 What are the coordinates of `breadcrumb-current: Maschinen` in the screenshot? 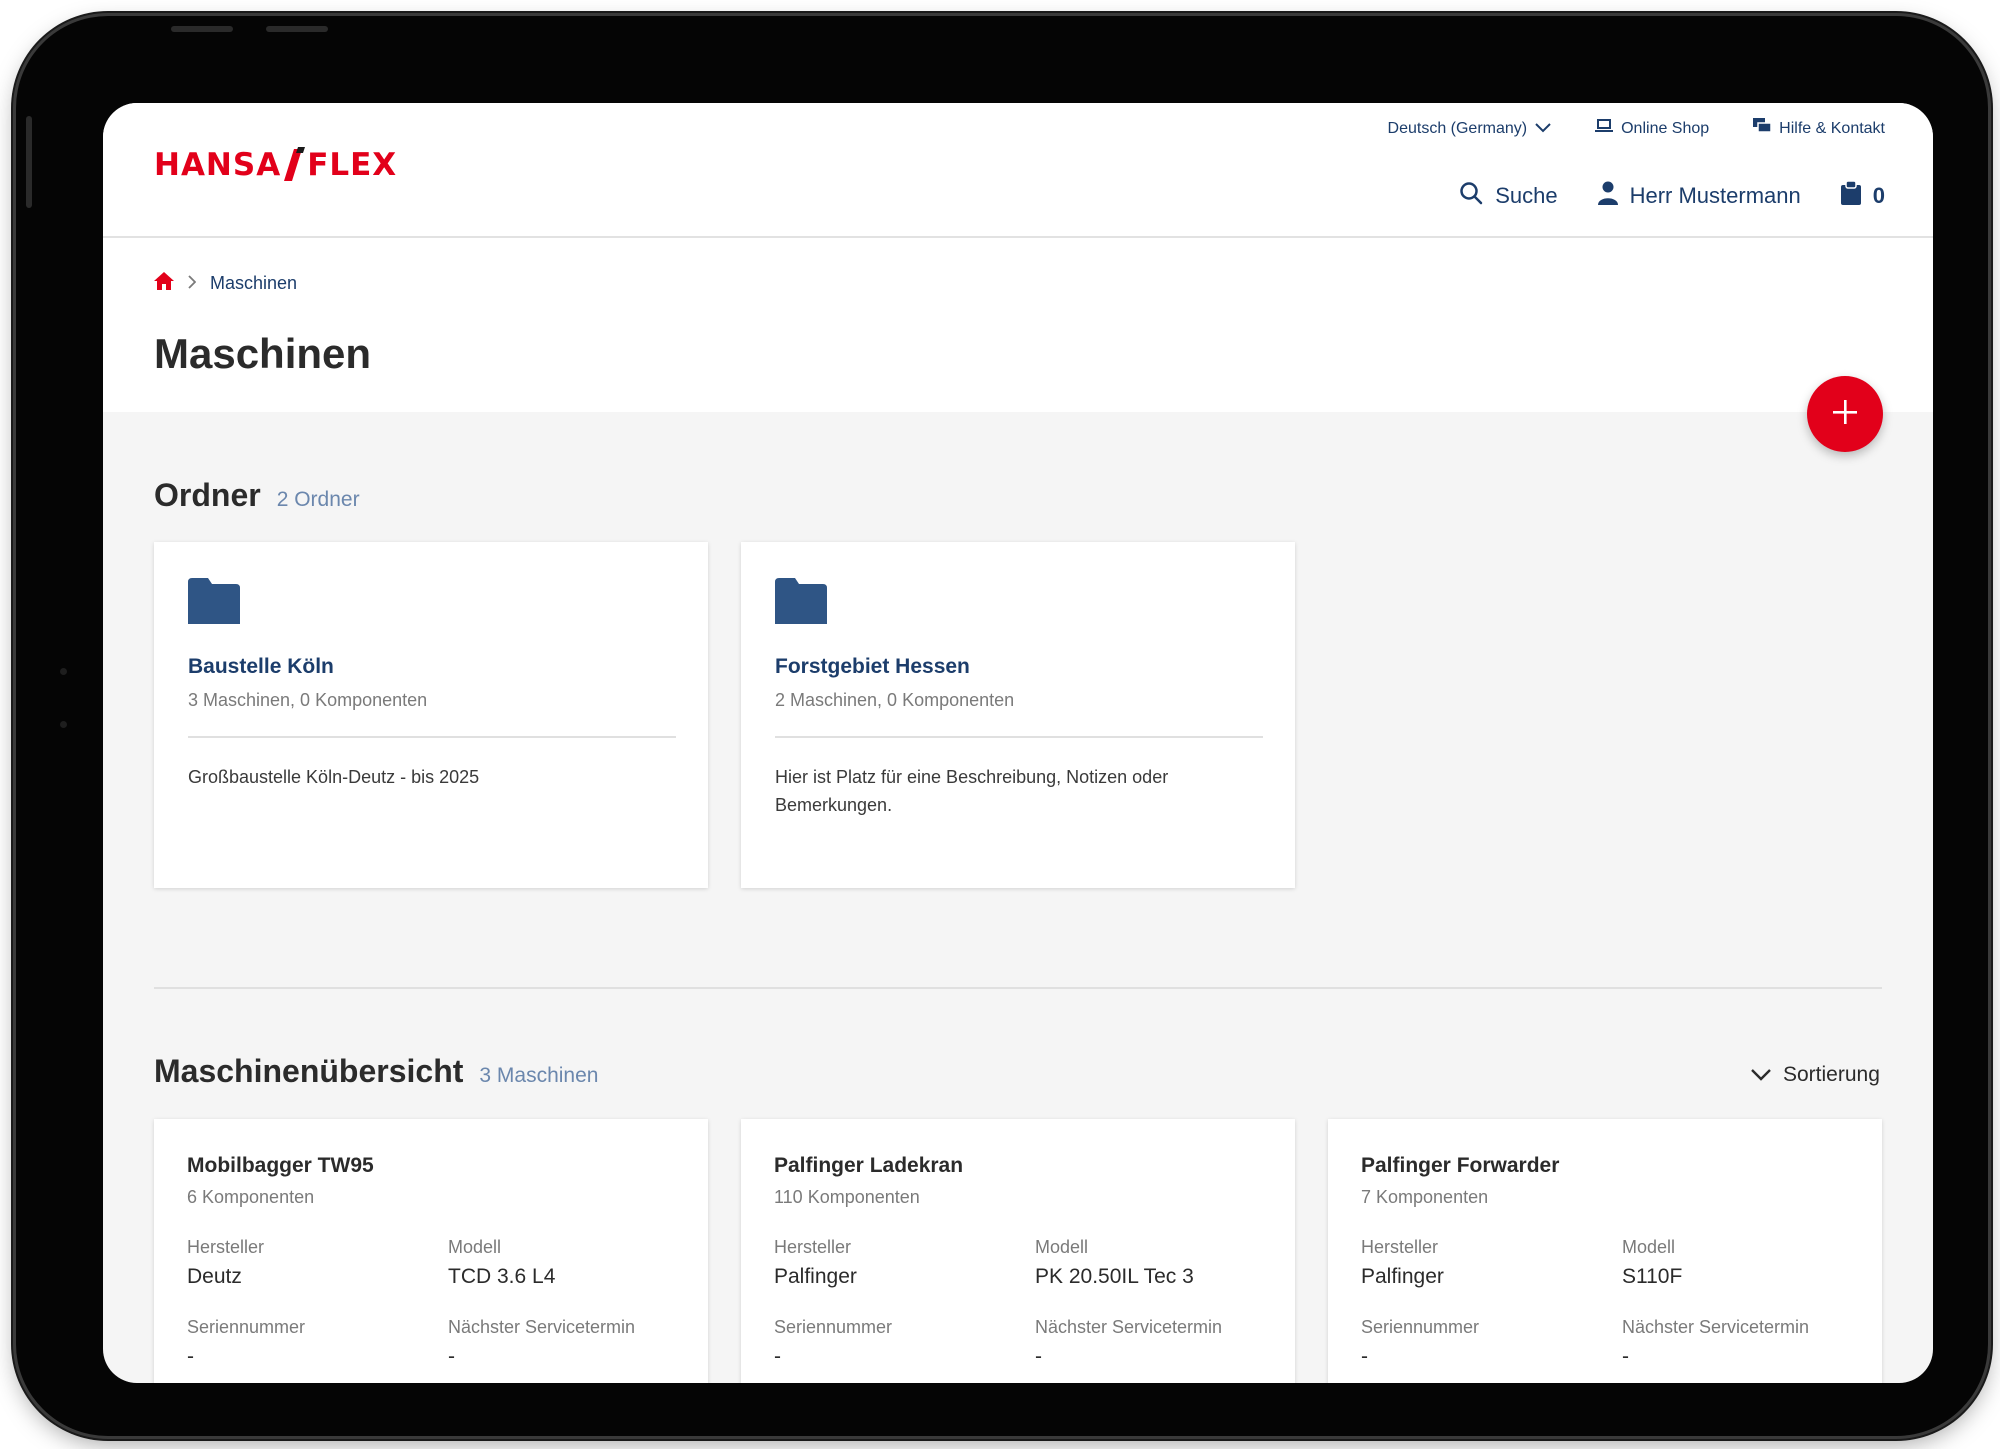 It's located at (254, 283).